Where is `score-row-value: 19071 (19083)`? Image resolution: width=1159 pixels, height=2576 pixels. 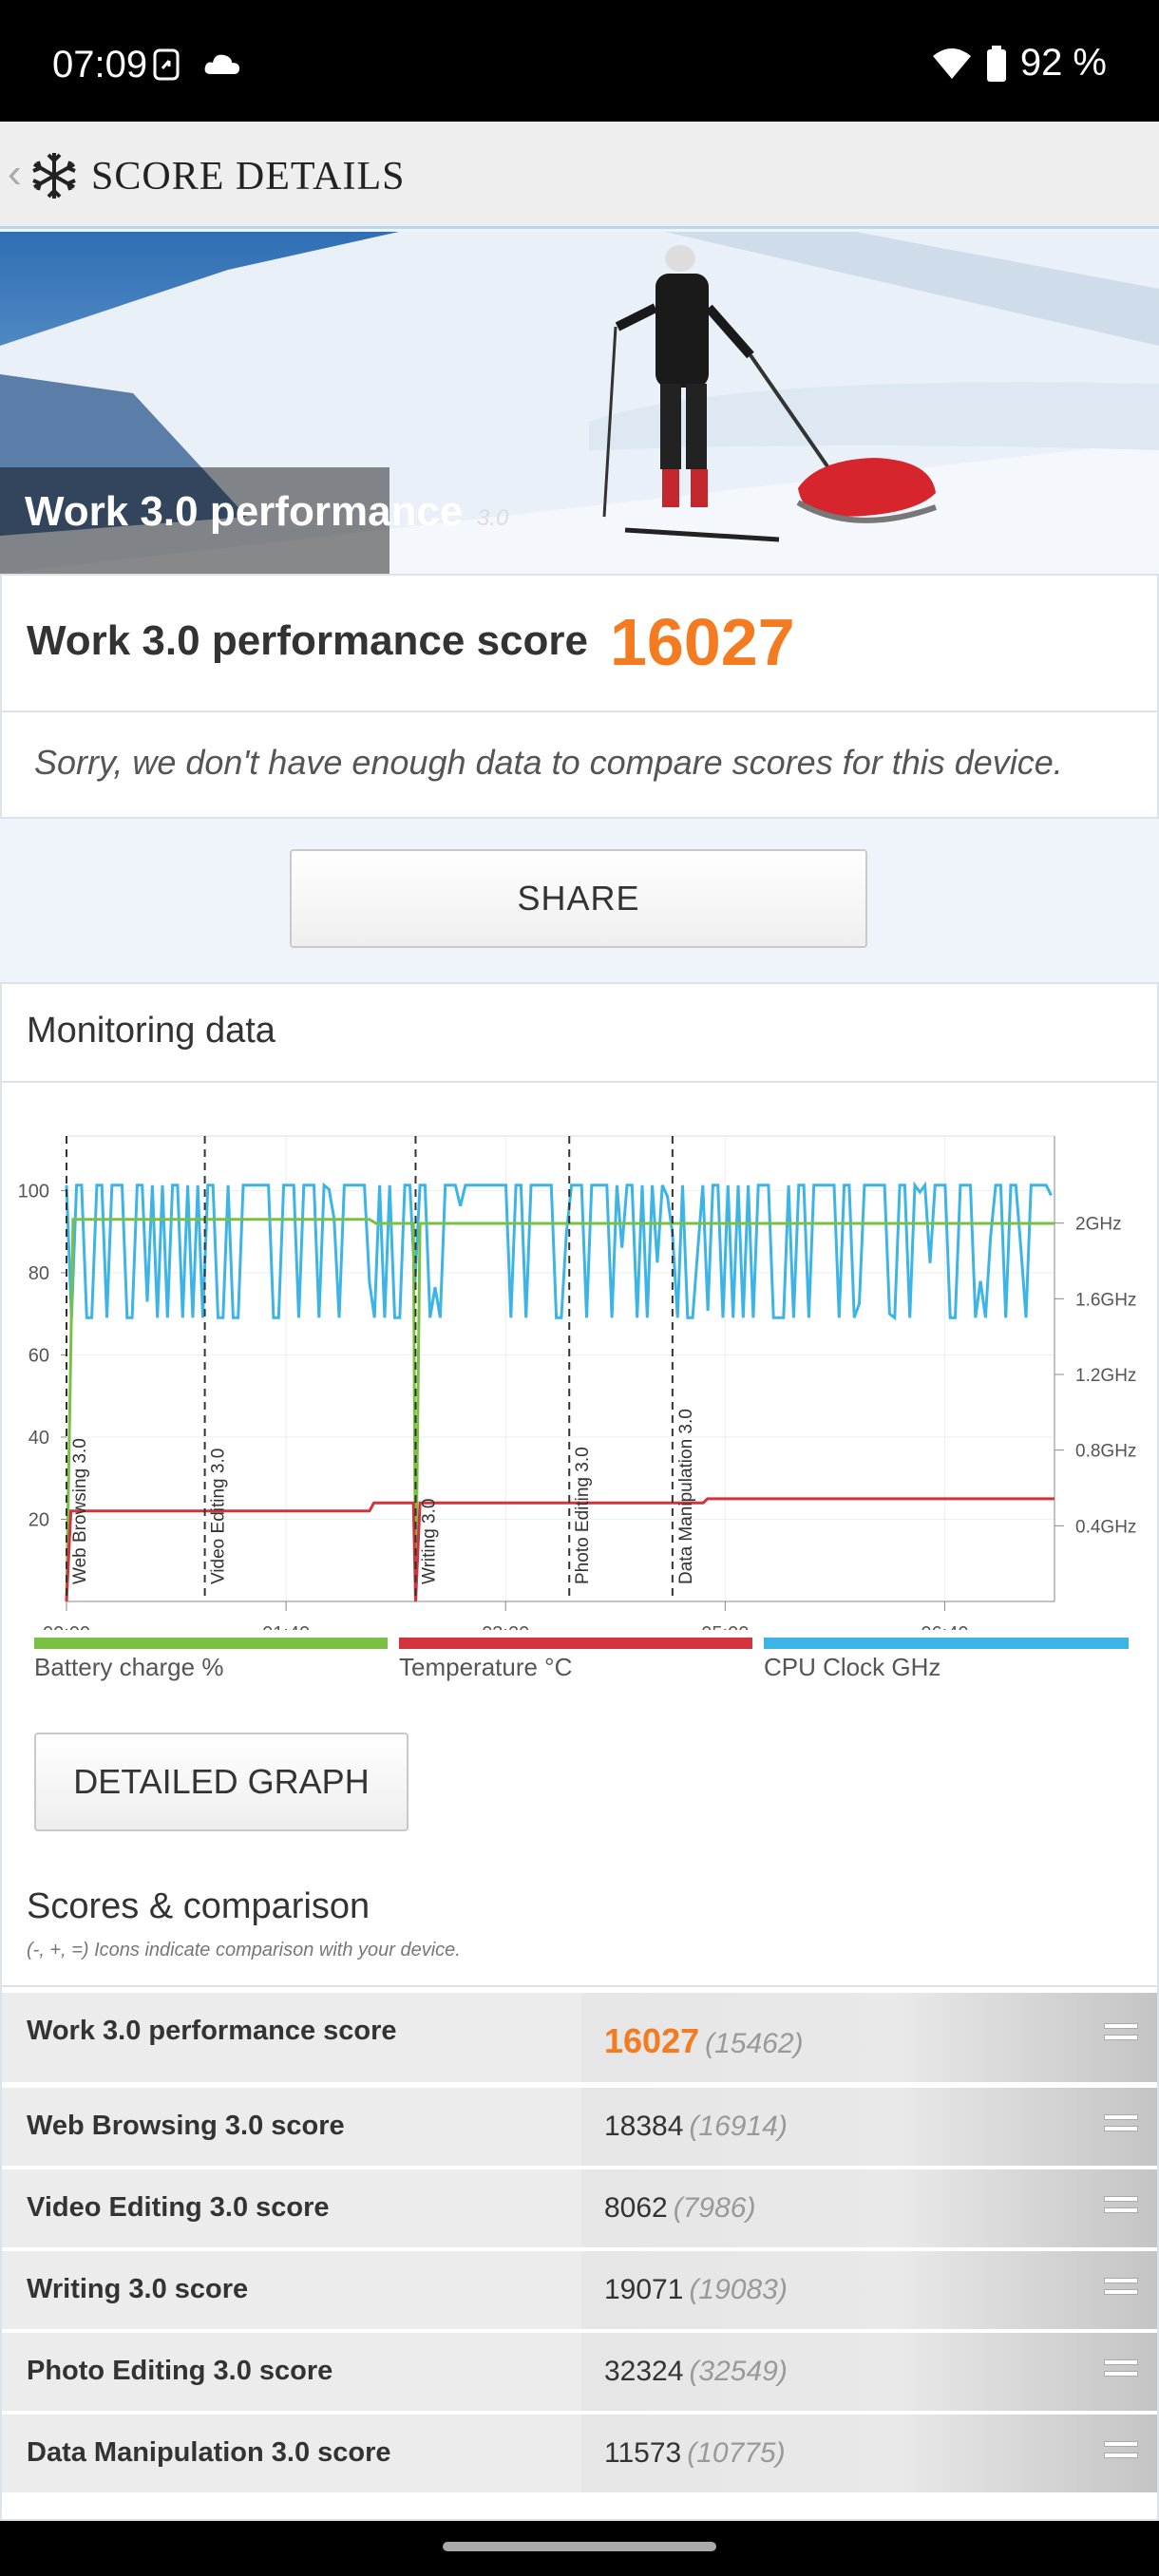
score-row-value: 19071 (19083) is located at coordinates (696, 2290).